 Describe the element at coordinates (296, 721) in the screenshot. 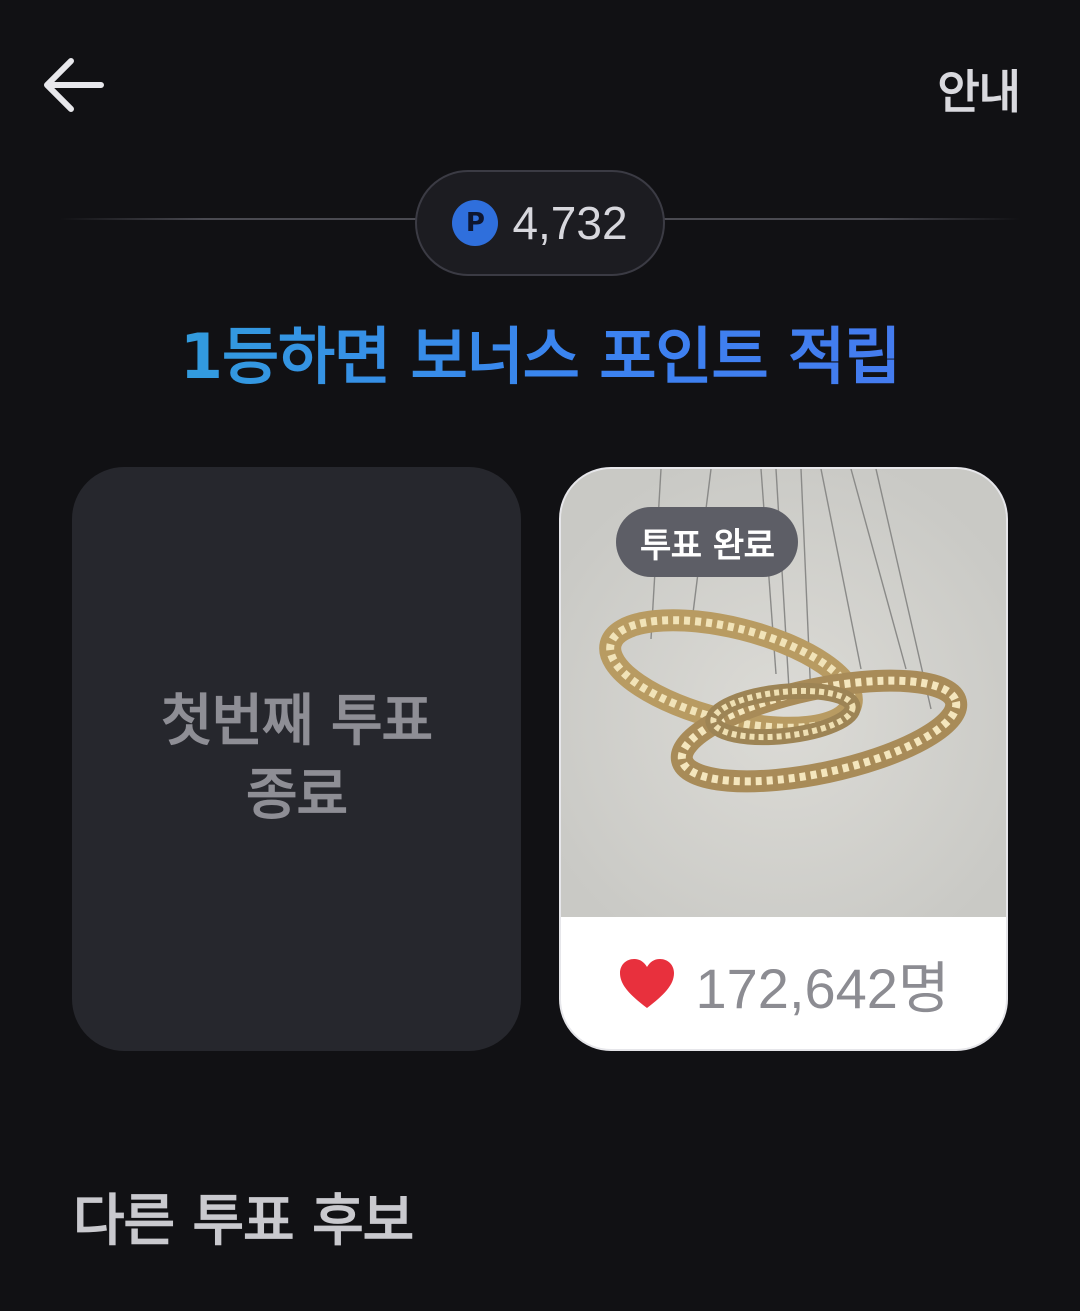

I see `card-label-line1: 첫번째 투표` at that location.